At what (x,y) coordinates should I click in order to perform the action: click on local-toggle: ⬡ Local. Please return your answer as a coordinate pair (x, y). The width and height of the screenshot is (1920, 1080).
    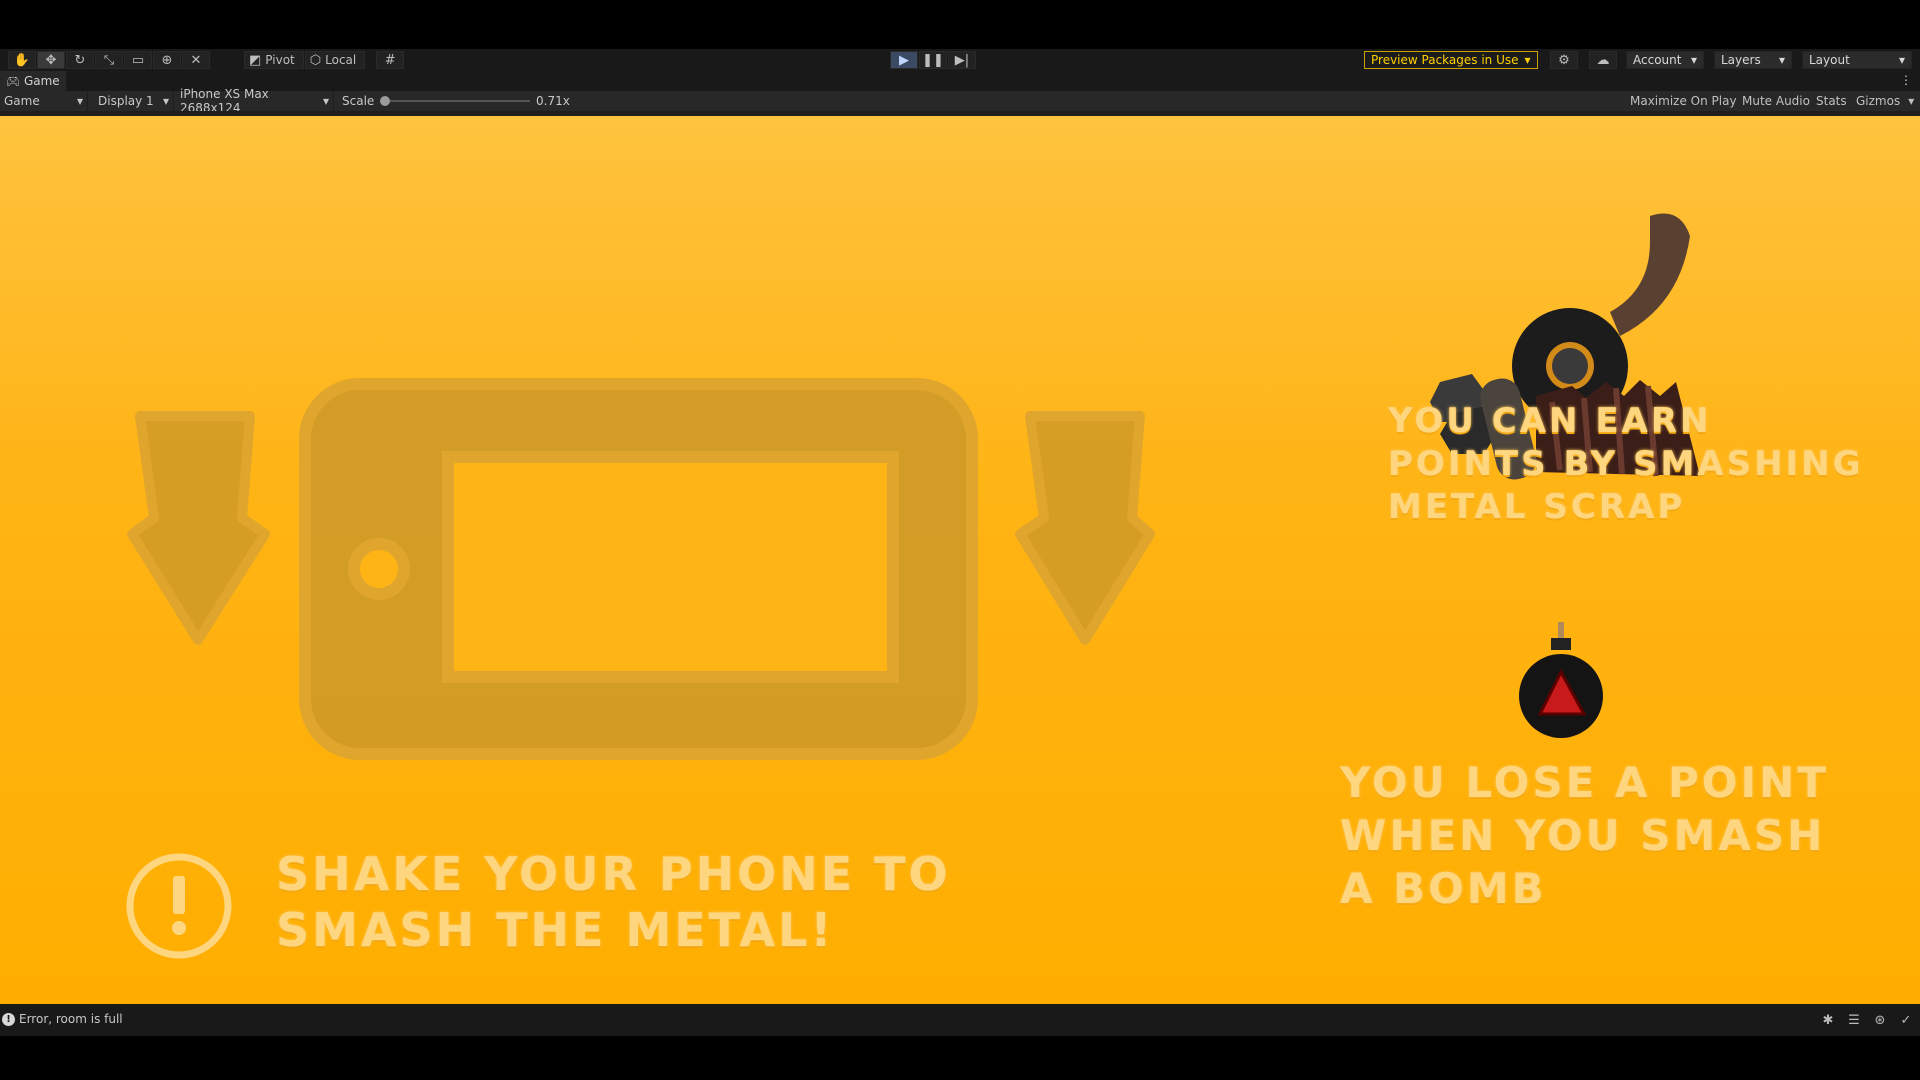
    Looking at the image, I should click on (335, 60).